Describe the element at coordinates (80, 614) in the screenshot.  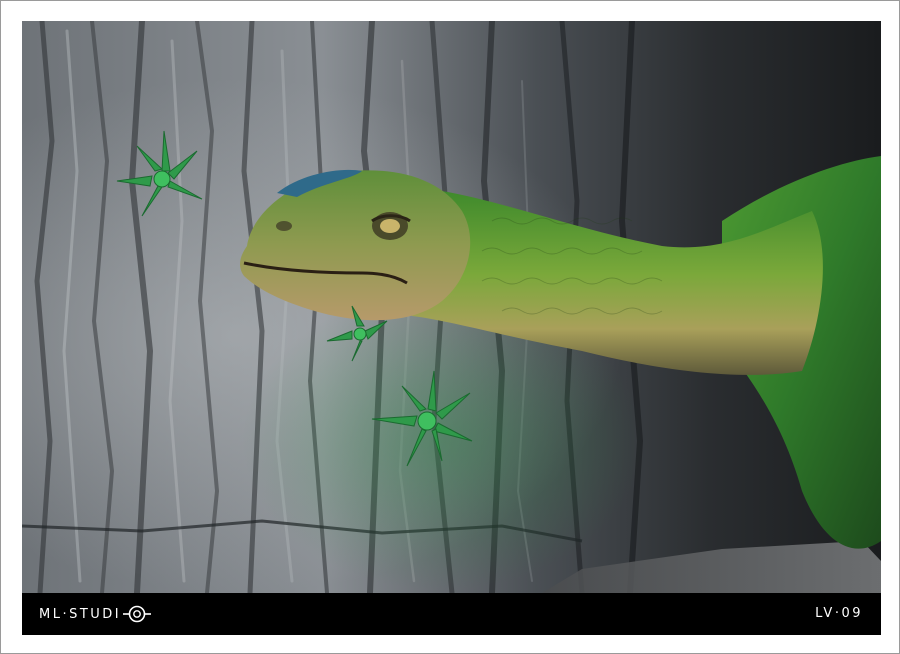
I see `brand-text: ML·STUDI` at that location.